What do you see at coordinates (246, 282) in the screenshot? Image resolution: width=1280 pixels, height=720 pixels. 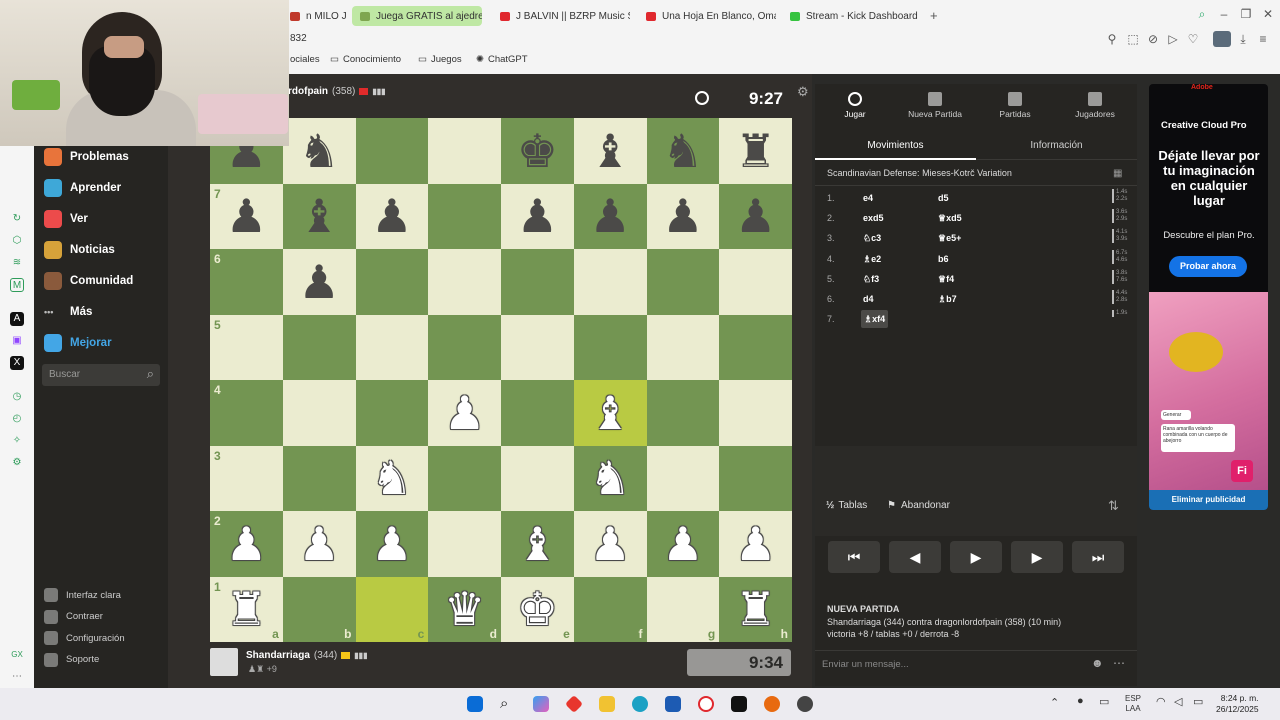 I see `square-a6: 6` at bounding box center [246, 282].